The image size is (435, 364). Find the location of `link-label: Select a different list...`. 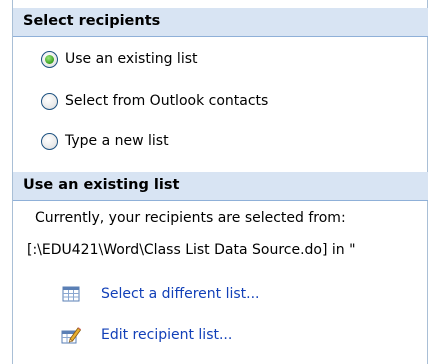

link-label: Select a different list... is located at coordinates (180, 294).